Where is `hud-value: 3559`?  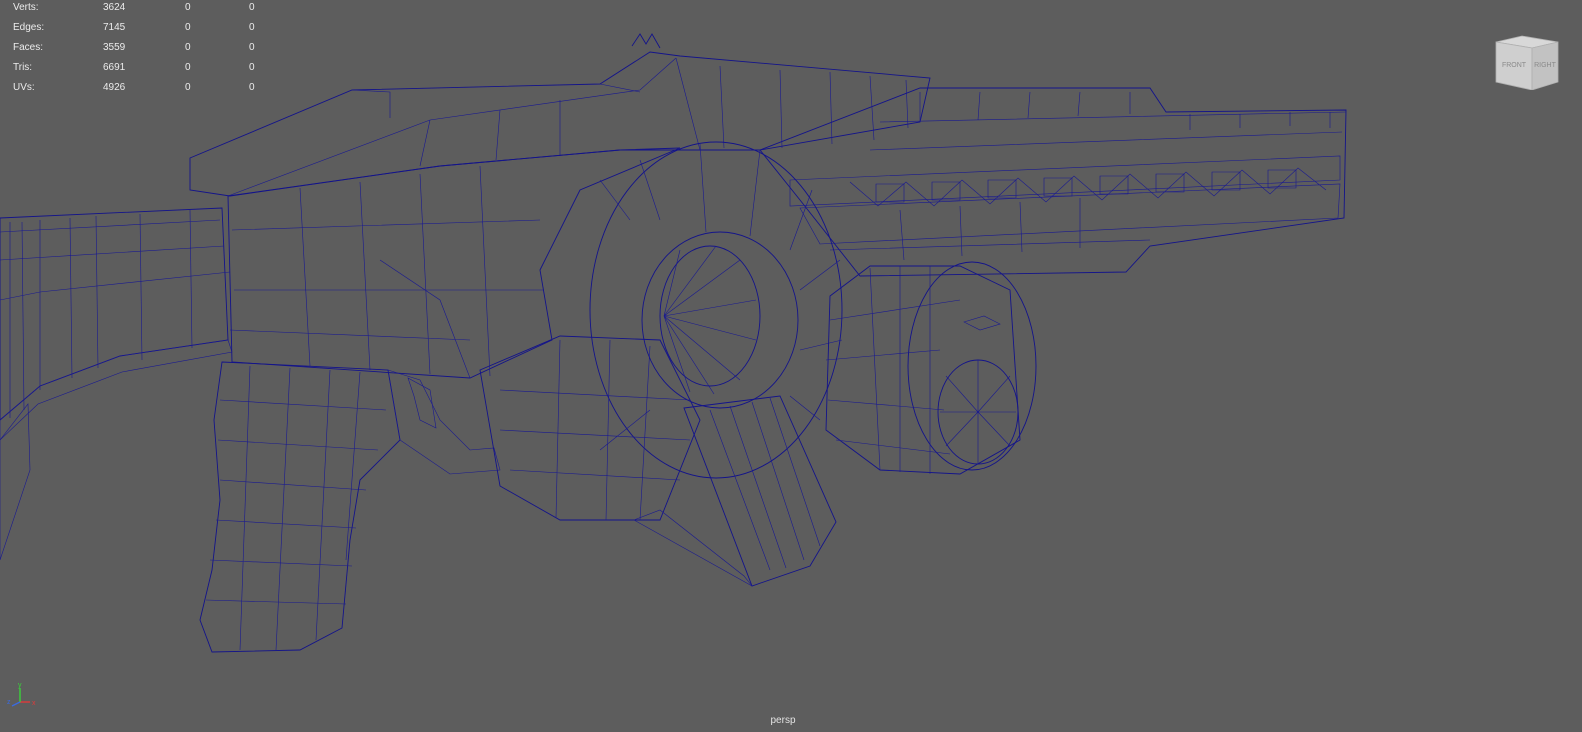 hud-value: 3559 is located at coordinates (114, 47).